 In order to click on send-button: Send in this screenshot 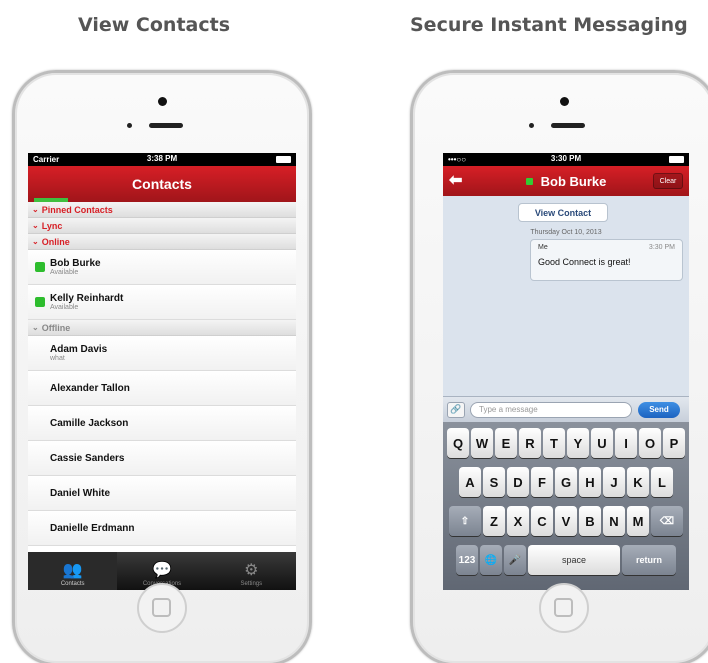, I will do `click(659, 409)`.